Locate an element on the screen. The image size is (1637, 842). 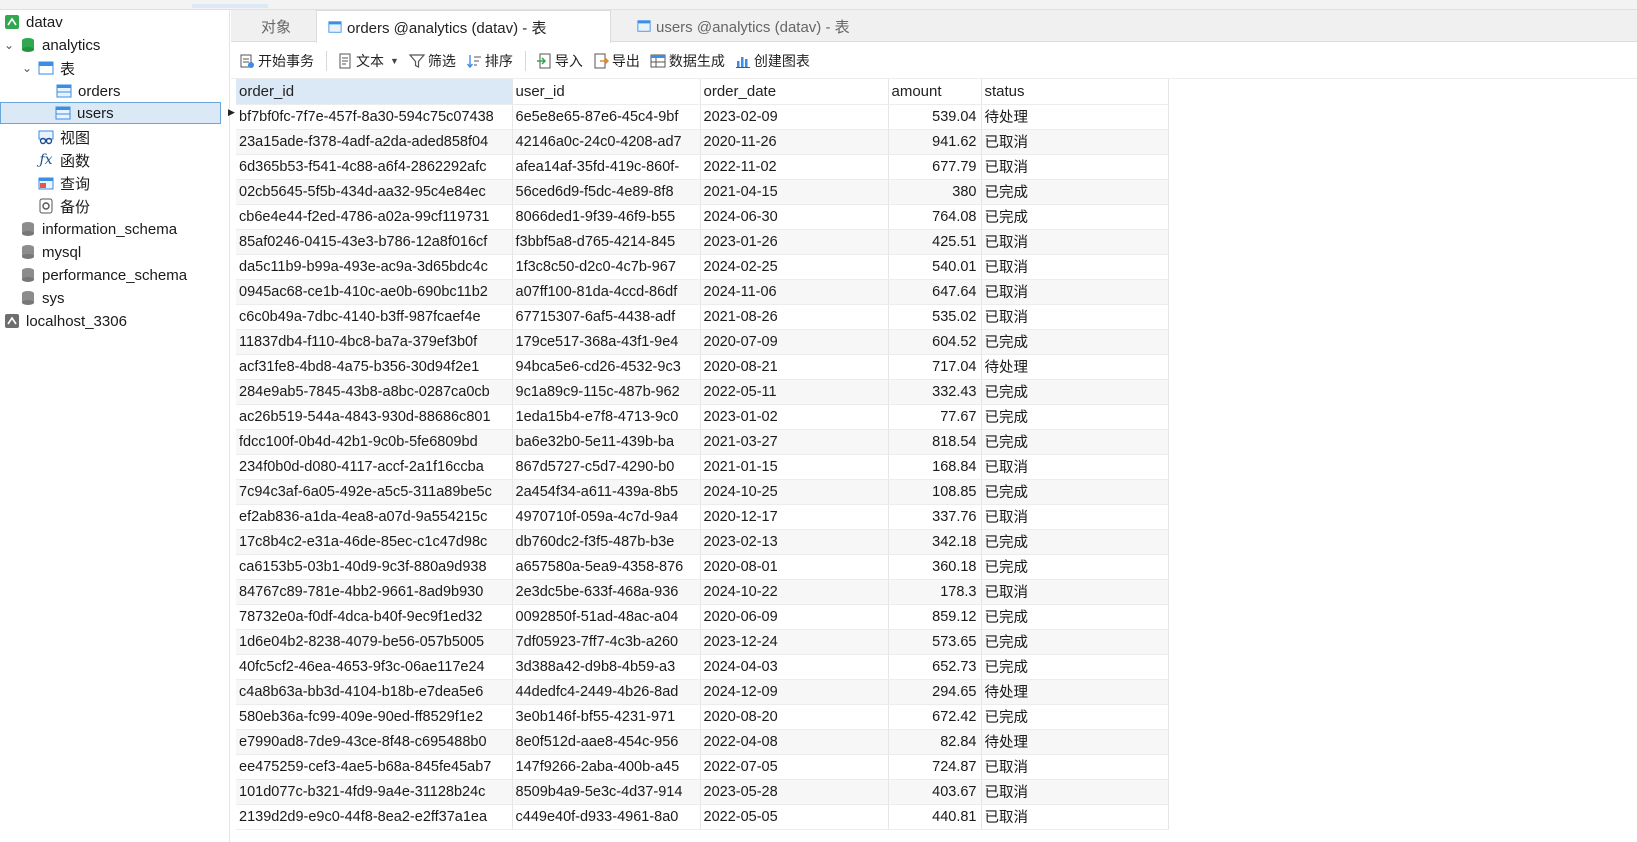
cell-order-id: 7c94c3af-6a05-492e-a5c5-311a89be5c is located at coordinates (374, 492).